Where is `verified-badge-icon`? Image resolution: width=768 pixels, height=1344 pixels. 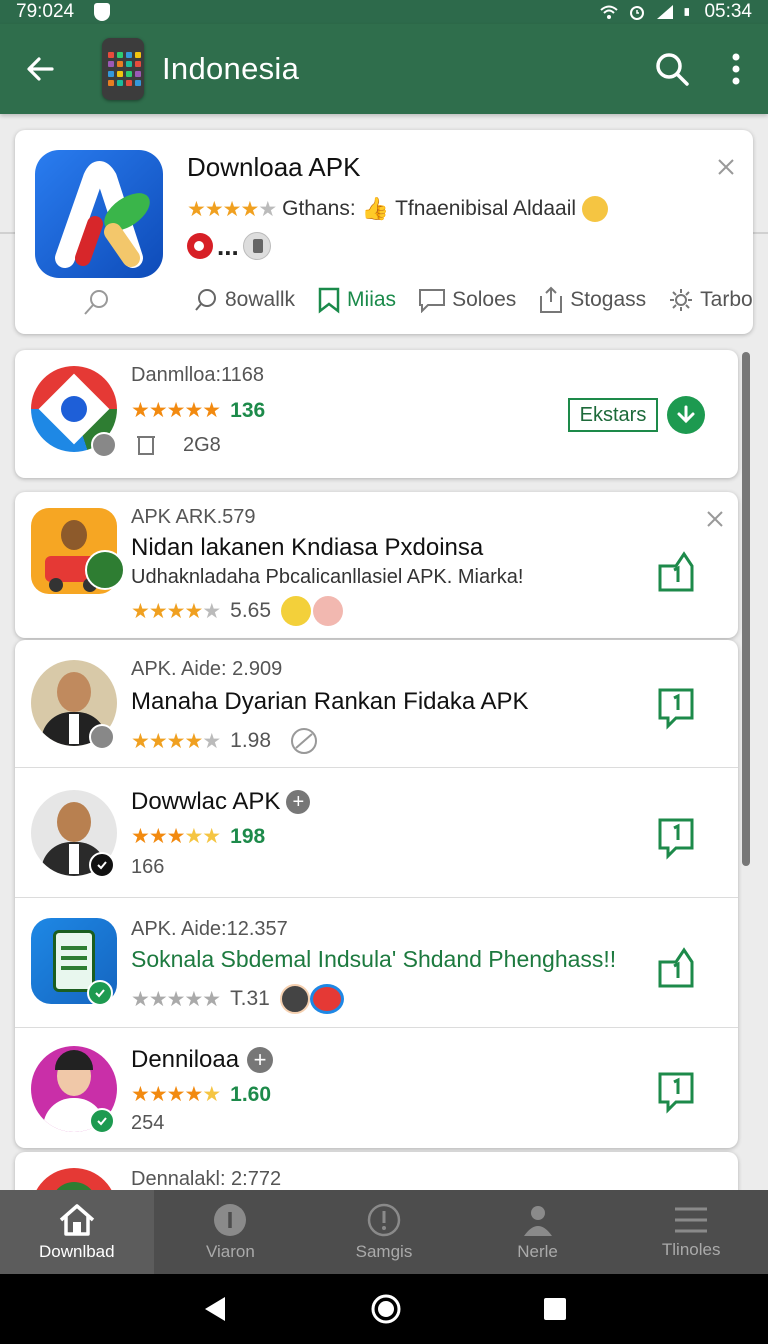
verified-badge-icon is located at coordinates (102, 737).